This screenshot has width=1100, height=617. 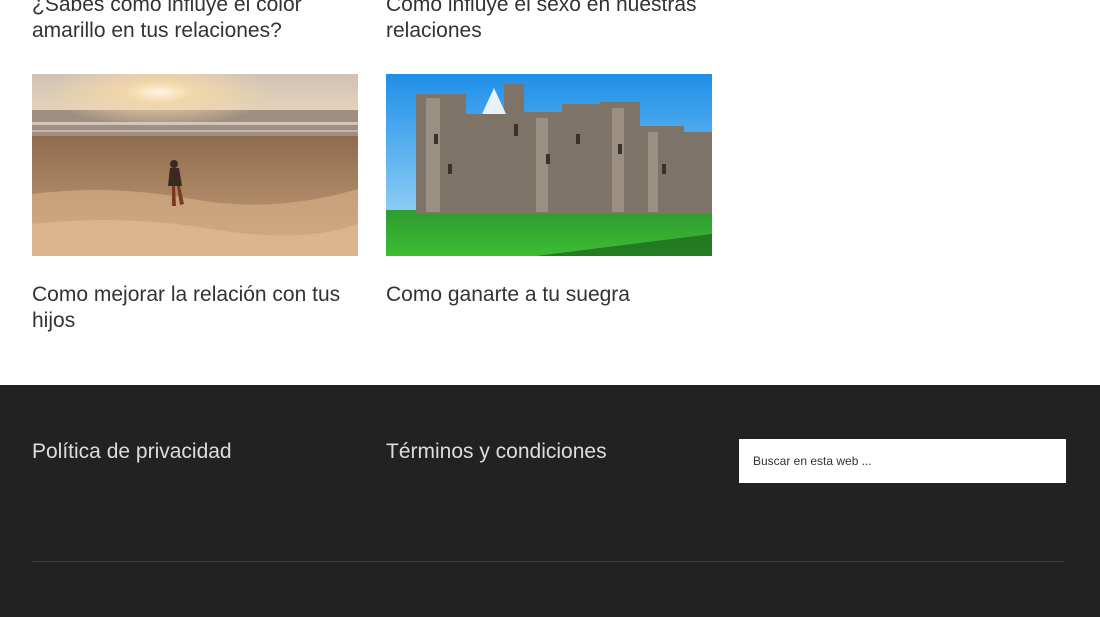 I want to click on post-thumbnail-castle, so click(x=549, y=165).